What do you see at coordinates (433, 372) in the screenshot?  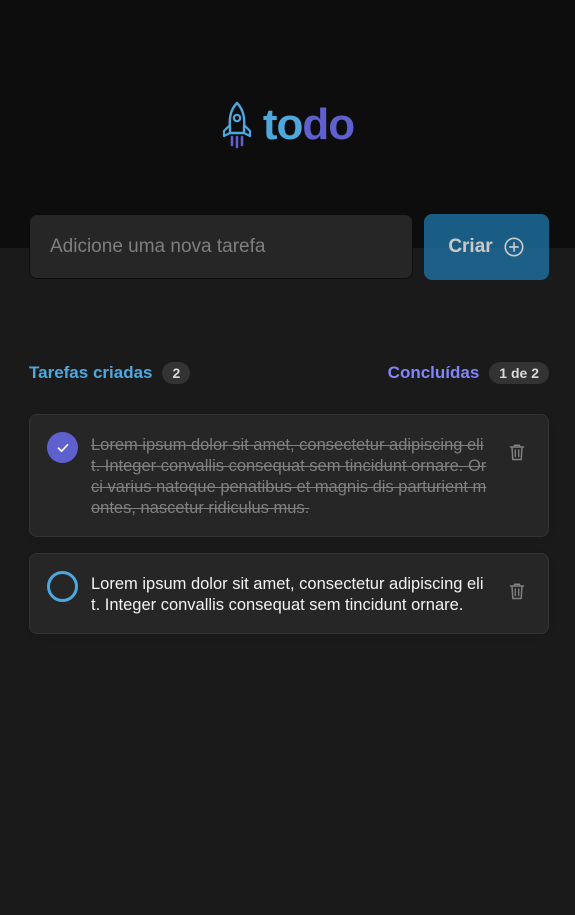 I see `done-counter-label: Concluídas` at bounding box center [433, 372].